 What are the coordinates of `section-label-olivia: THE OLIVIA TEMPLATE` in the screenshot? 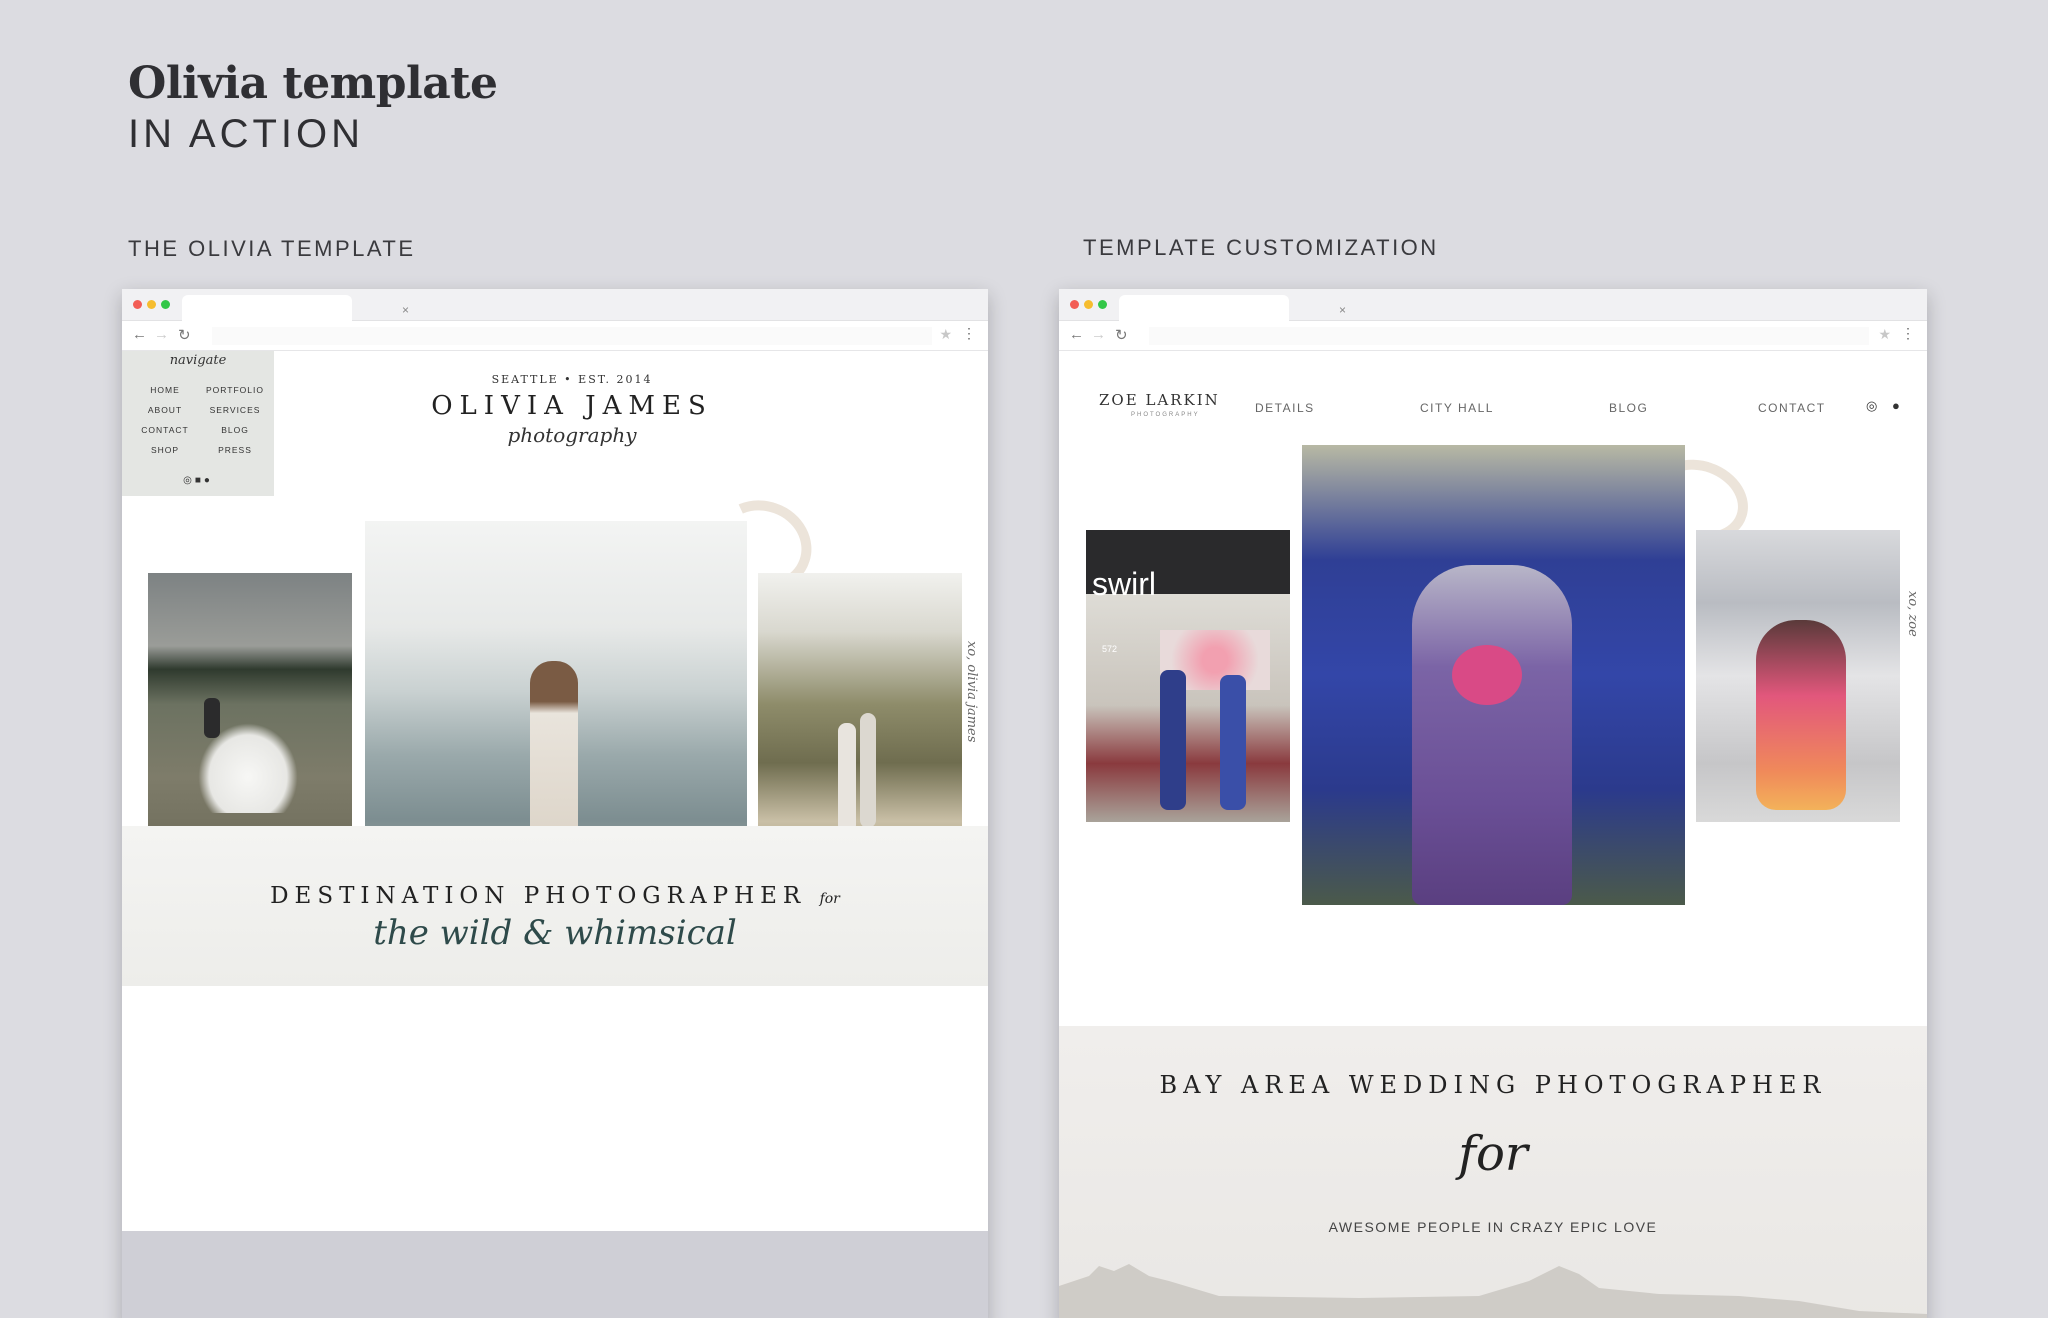 It's located at (272, 248).